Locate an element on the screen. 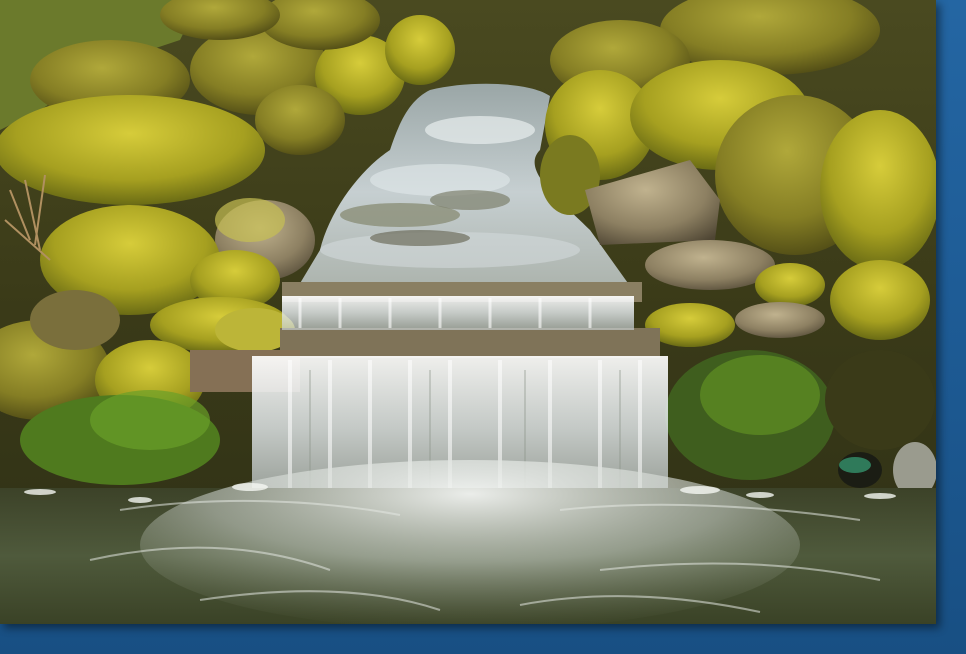 This screenshot has width=966, height=654. upper-cascade is located at coordinates (458, 313).